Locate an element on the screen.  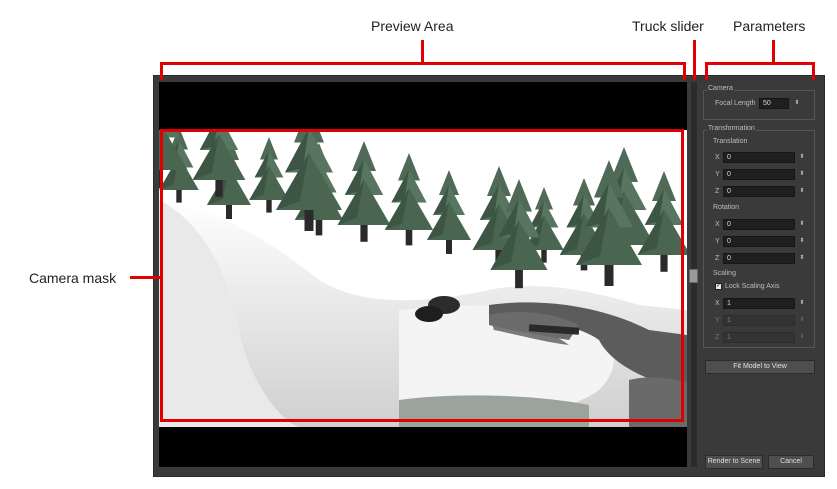
translation-x-input: 0 is located at coordinates (759, 157).